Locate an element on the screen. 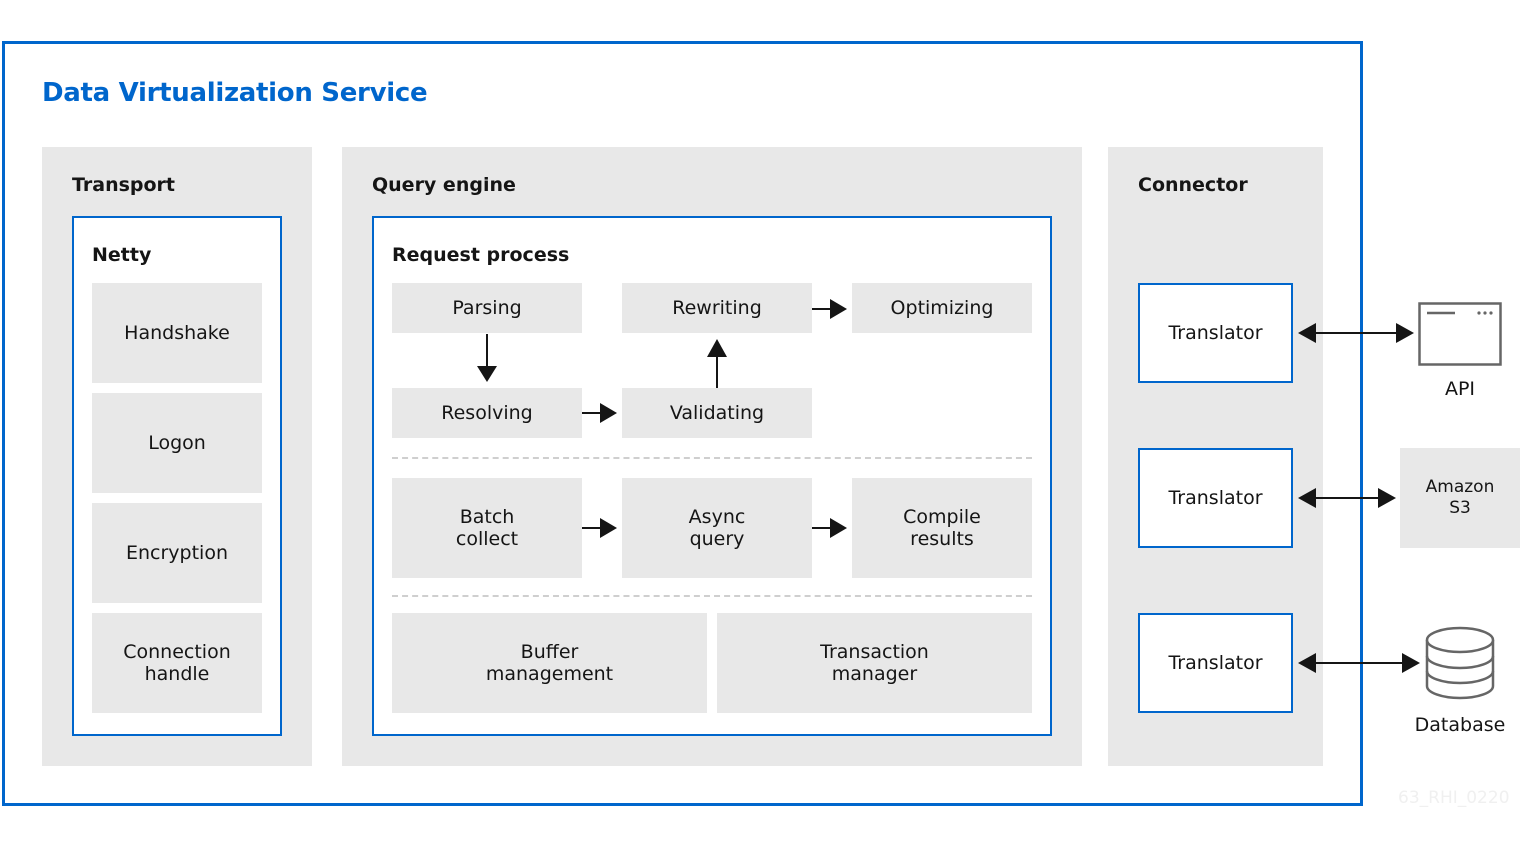  translator-api-box: Translator is located at coordinates (1215, 333).